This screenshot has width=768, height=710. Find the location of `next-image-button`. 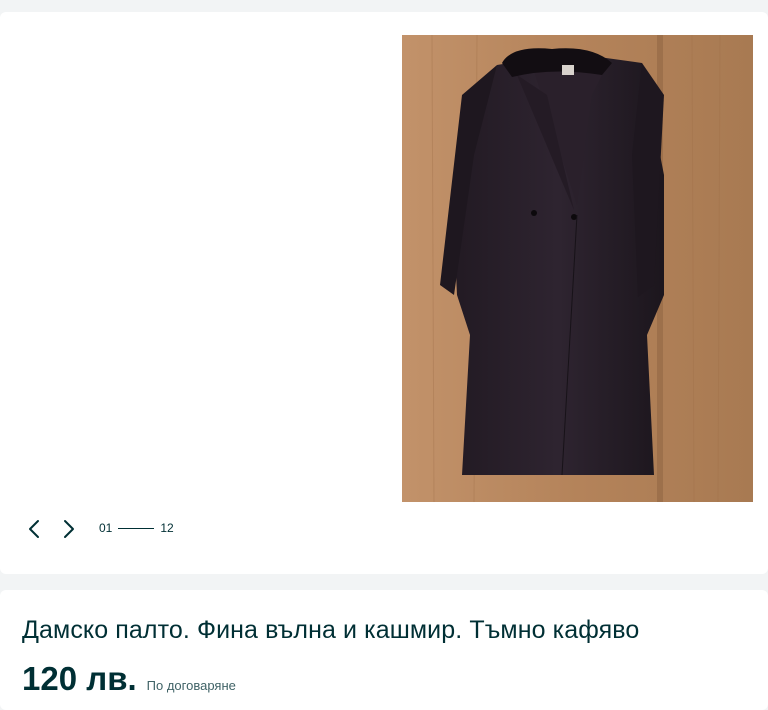

next-image-button is located at coordinates (69, 529).